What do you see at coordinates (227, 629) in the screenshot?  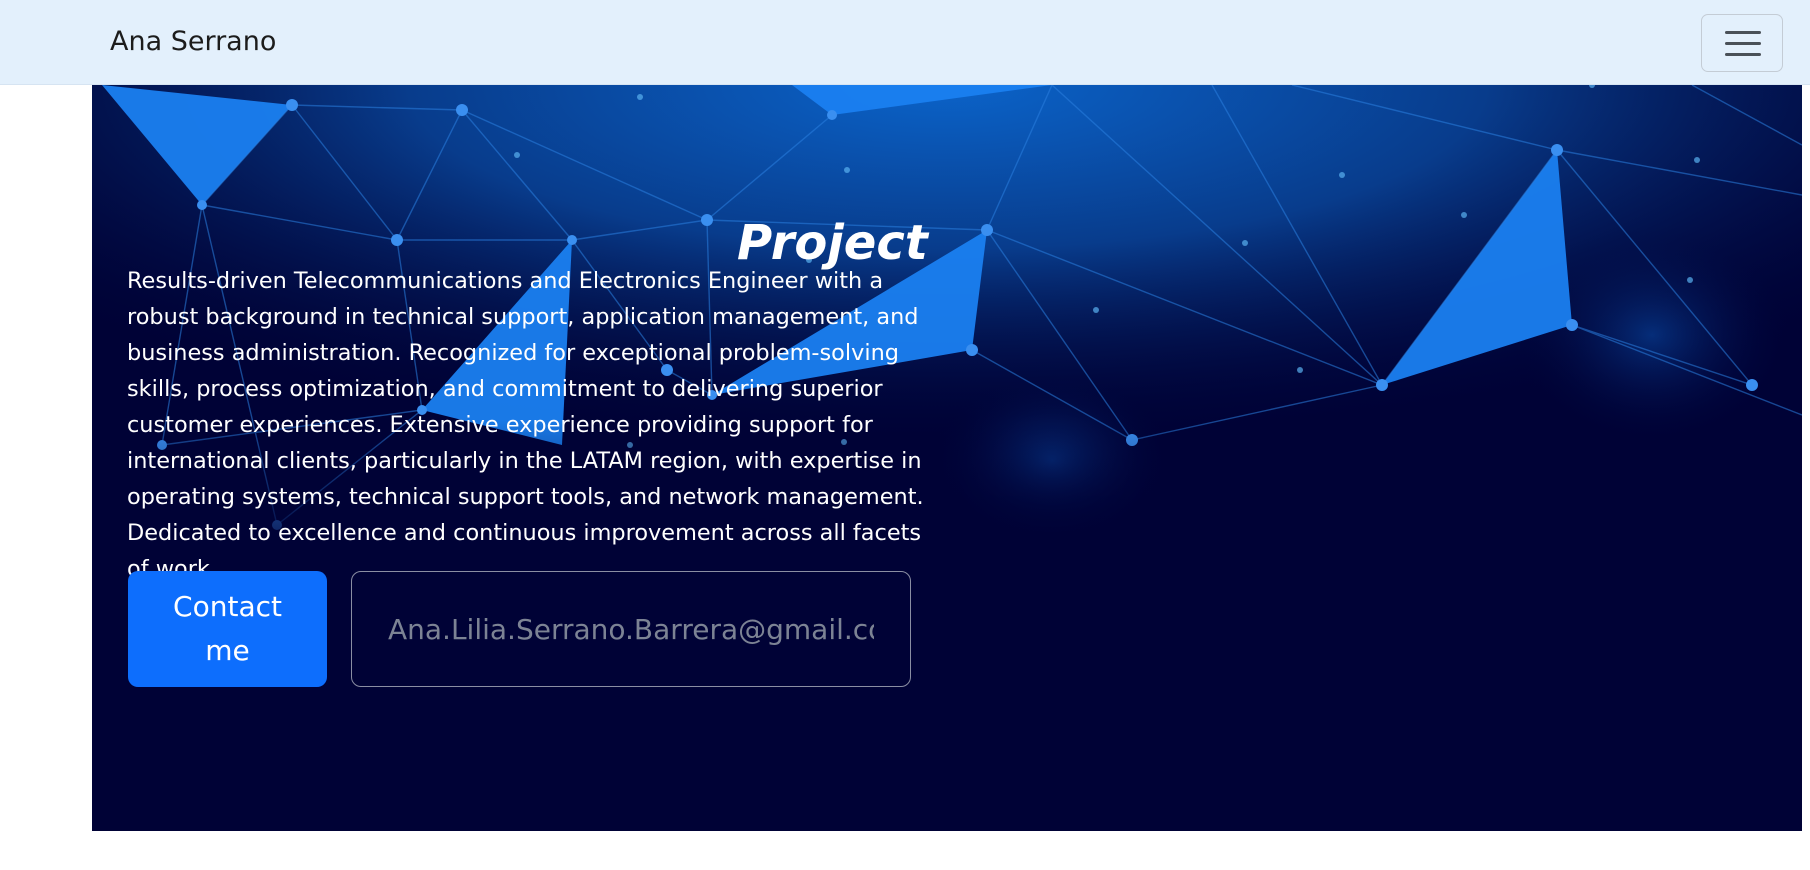 I see `contact-me-button: Contact me` at bounding box center [227, 629].